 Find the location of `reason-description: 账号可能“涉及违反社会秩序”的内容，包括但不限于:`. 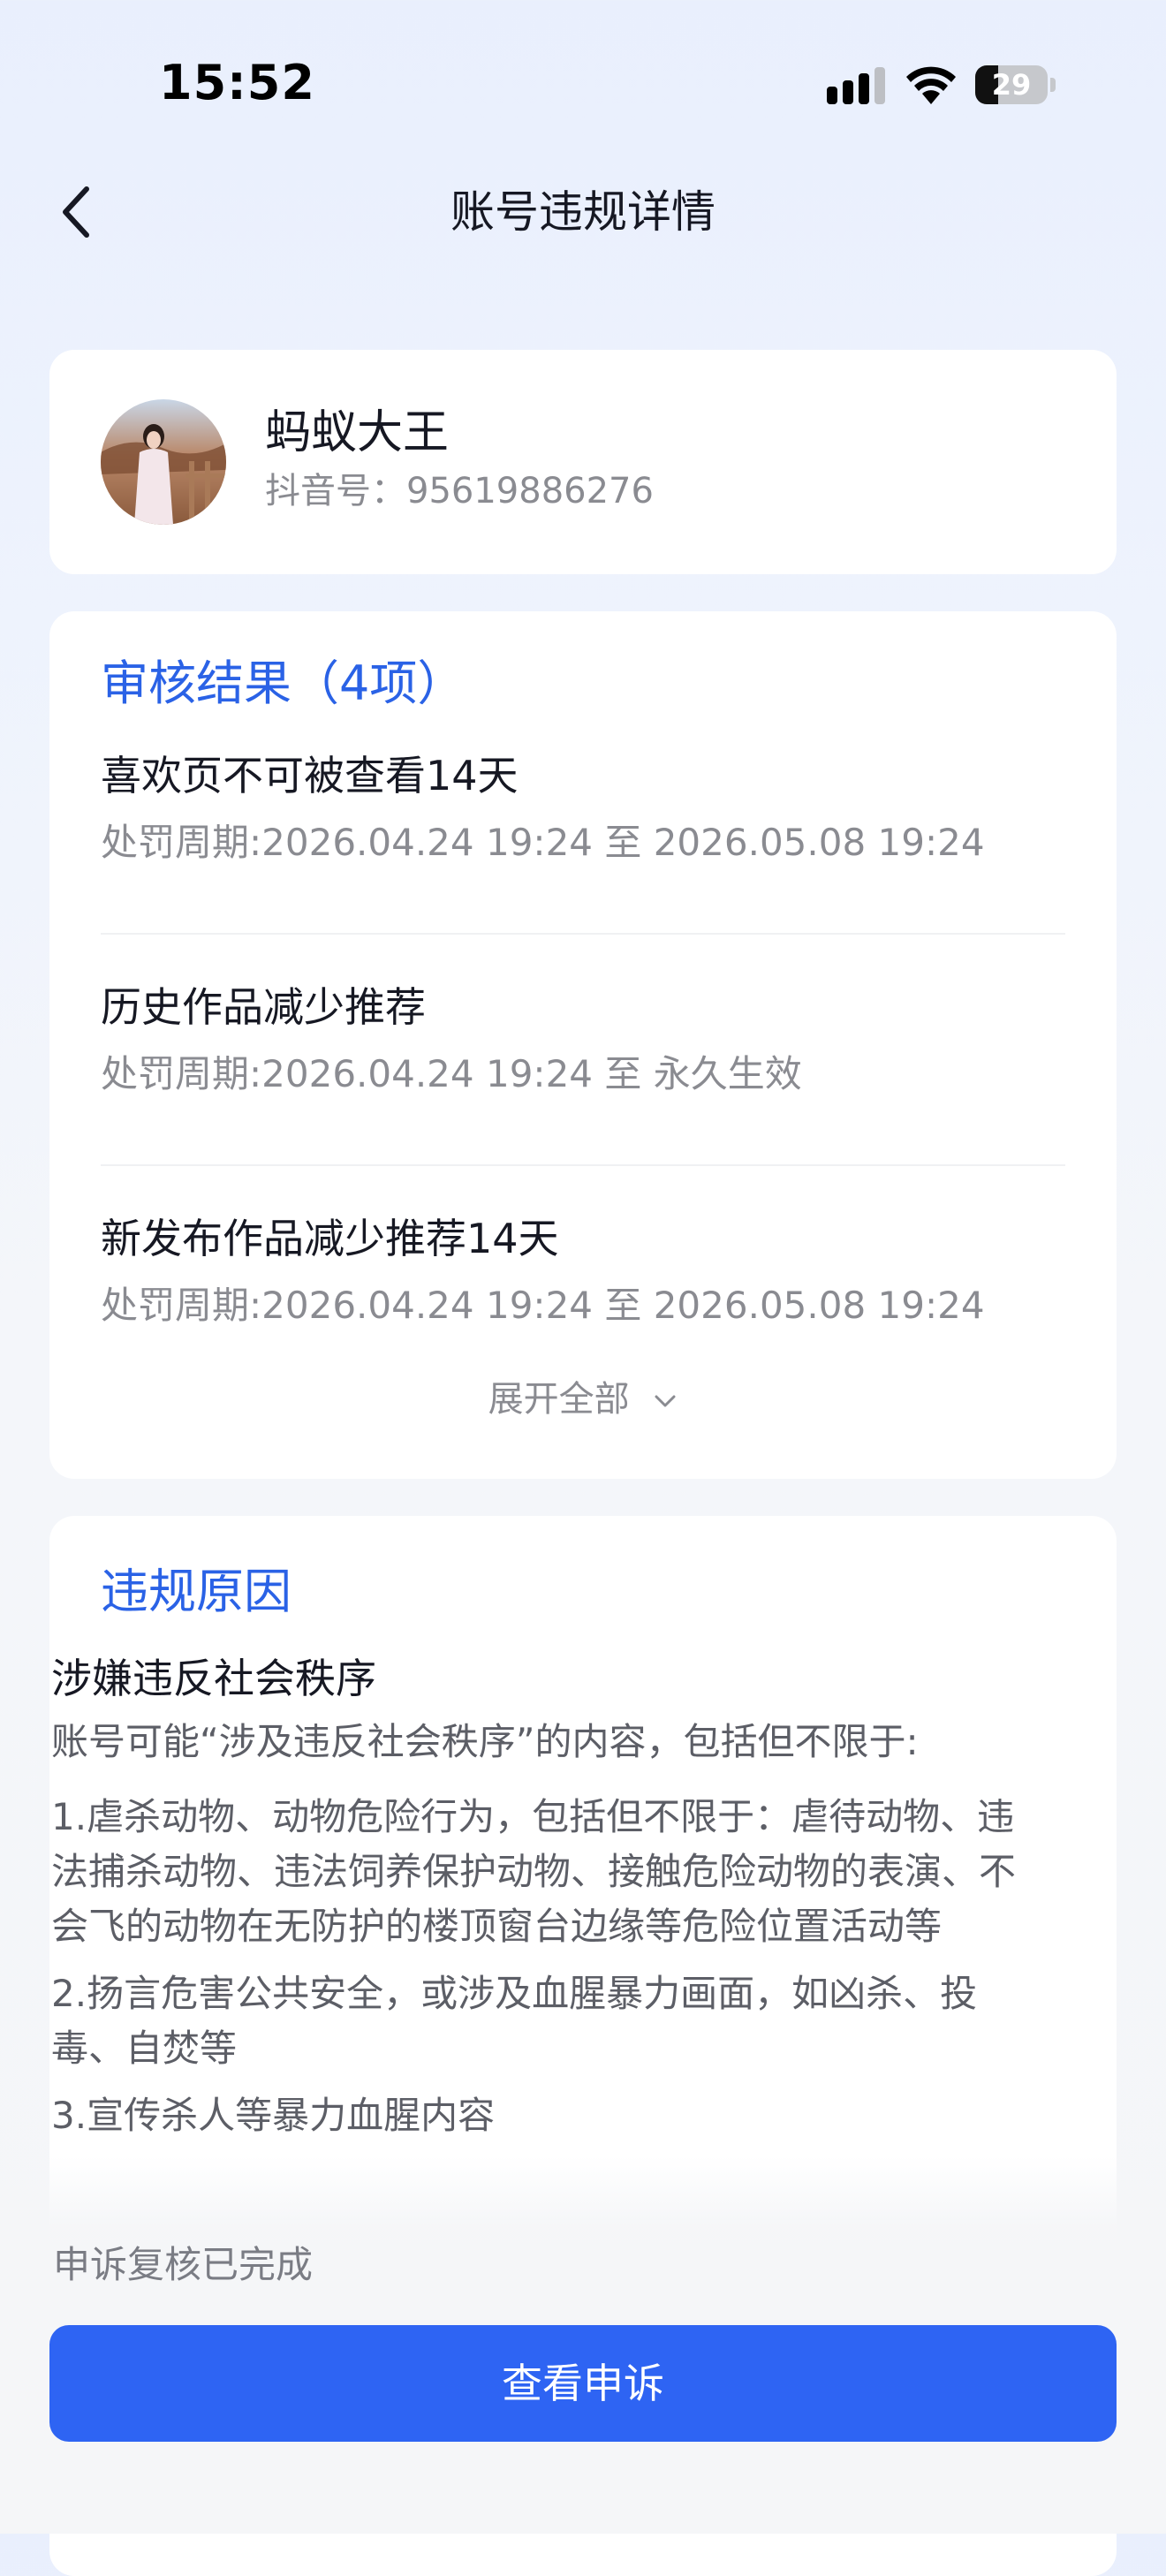

reason-description: 账号可能“涉及违反社会秩序”的内容，包括但不限于: is located at coordinates (485, 1742).